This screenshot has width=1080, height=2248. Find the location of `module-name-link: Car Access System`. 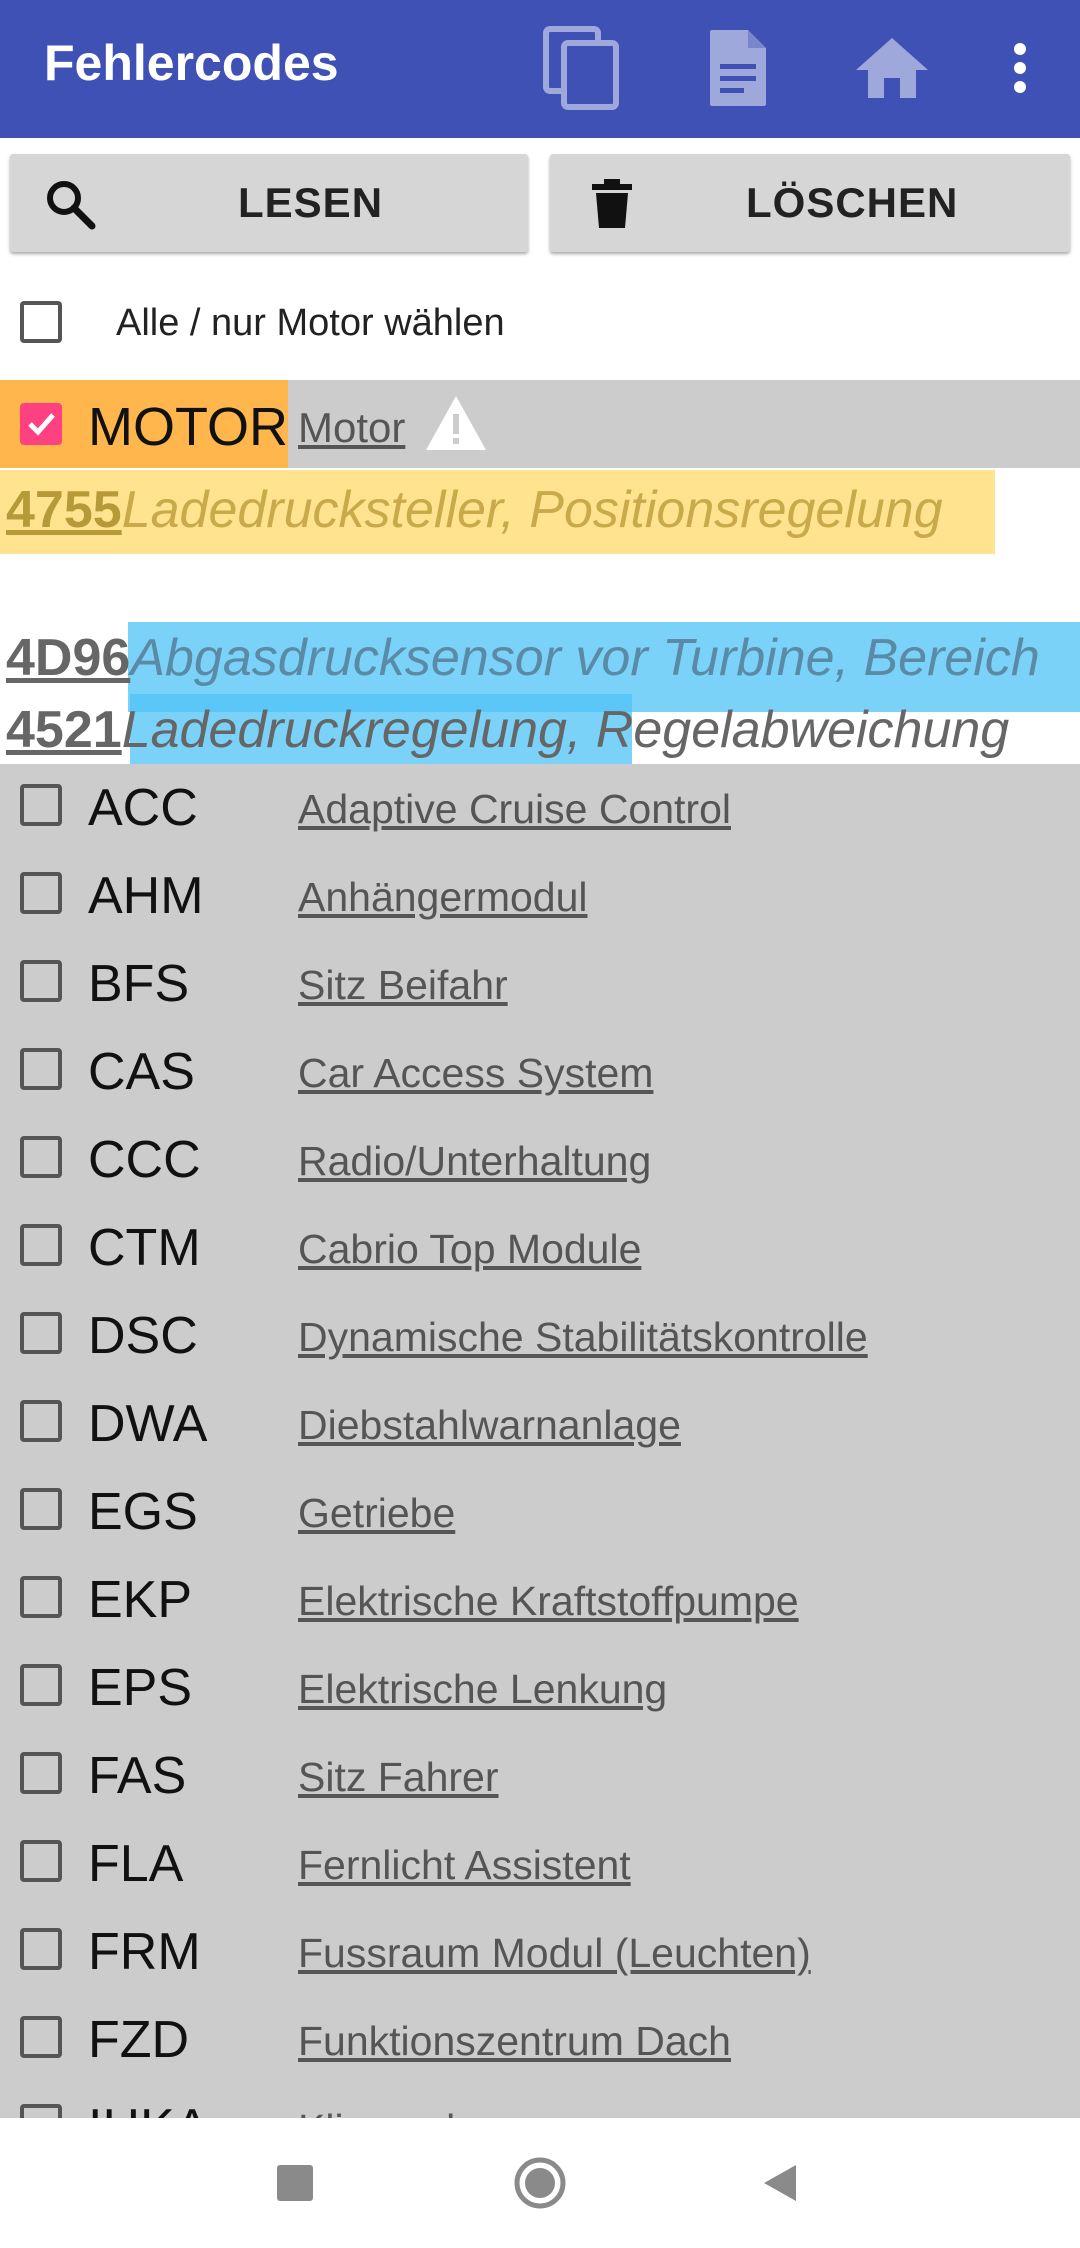

module-name-link: Car Access System is located at coordinates (475, 1073).